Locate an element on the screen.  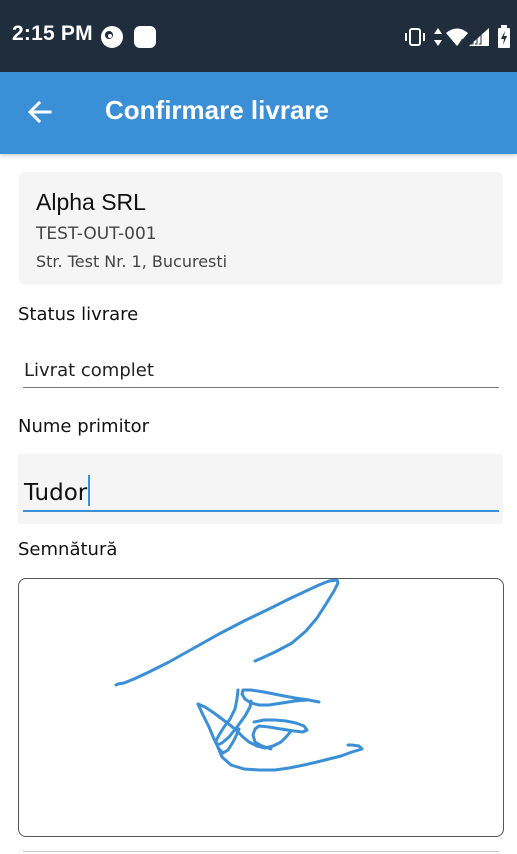
recipient-value: Tudor is located at coordinates (57, 490).